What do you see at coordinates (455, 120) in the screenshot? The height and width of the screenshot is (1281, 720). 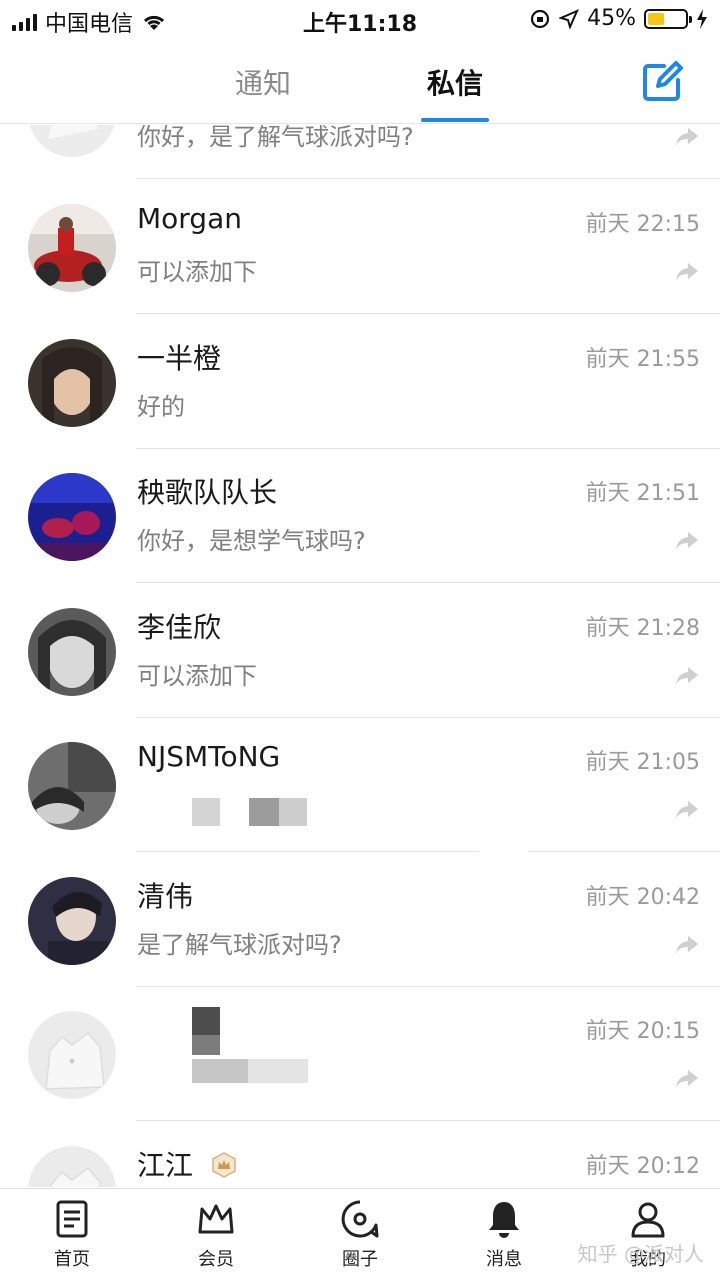 I see `active-tab-indicator` at bounding box center [455, 120].